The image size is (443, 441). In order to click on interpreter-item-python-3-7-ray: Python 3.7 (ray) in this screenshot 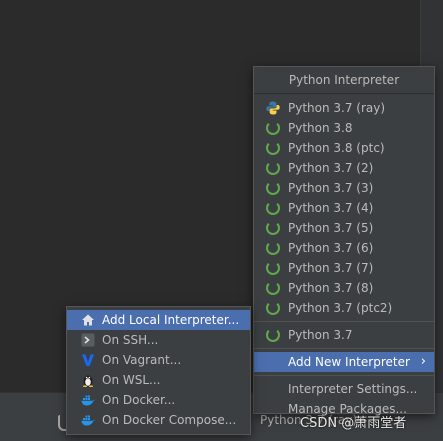, I will do `click(344, 108)`.